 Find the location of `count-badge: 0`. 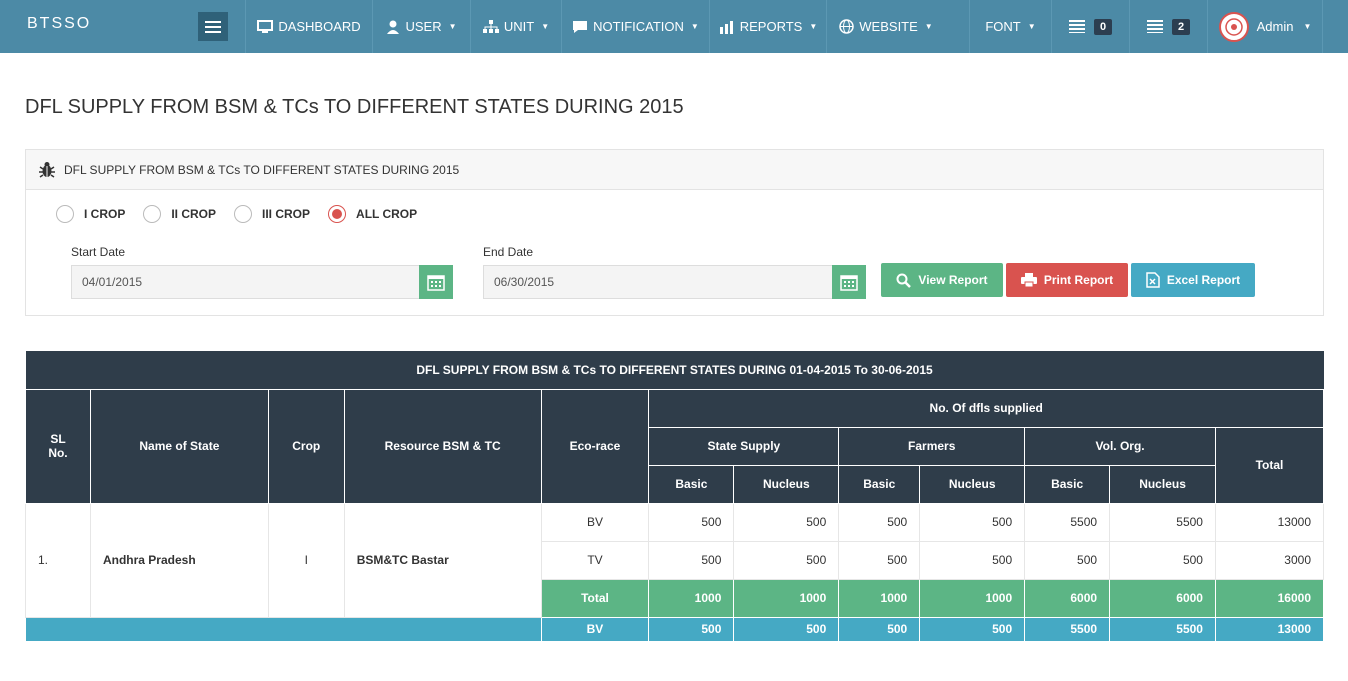

count-badge: 0 is located at coordinates (1103, 26).